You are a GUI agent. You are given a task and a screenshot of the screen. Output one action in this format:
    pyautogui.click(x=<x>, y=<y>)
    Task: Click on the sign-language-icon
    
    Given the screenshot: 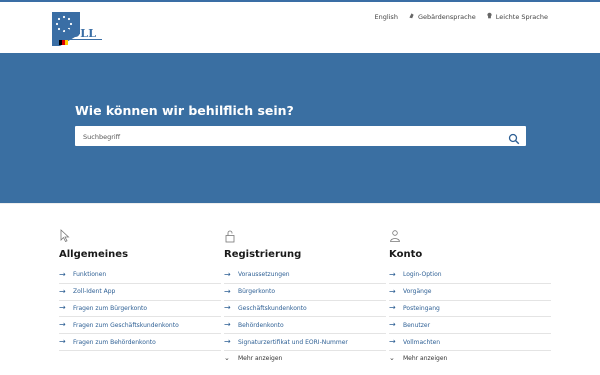 What is the action you would take?
    pyautogui.click(x=411, y=16)
    